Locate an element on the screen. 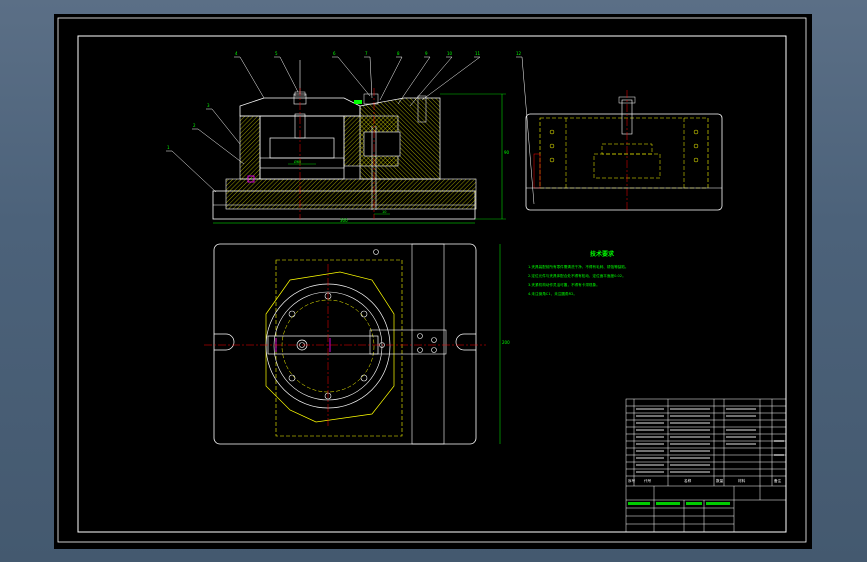 This screenshot has width=867, height=562. dim-height-text: 90 is located at coordinates (507, 152).